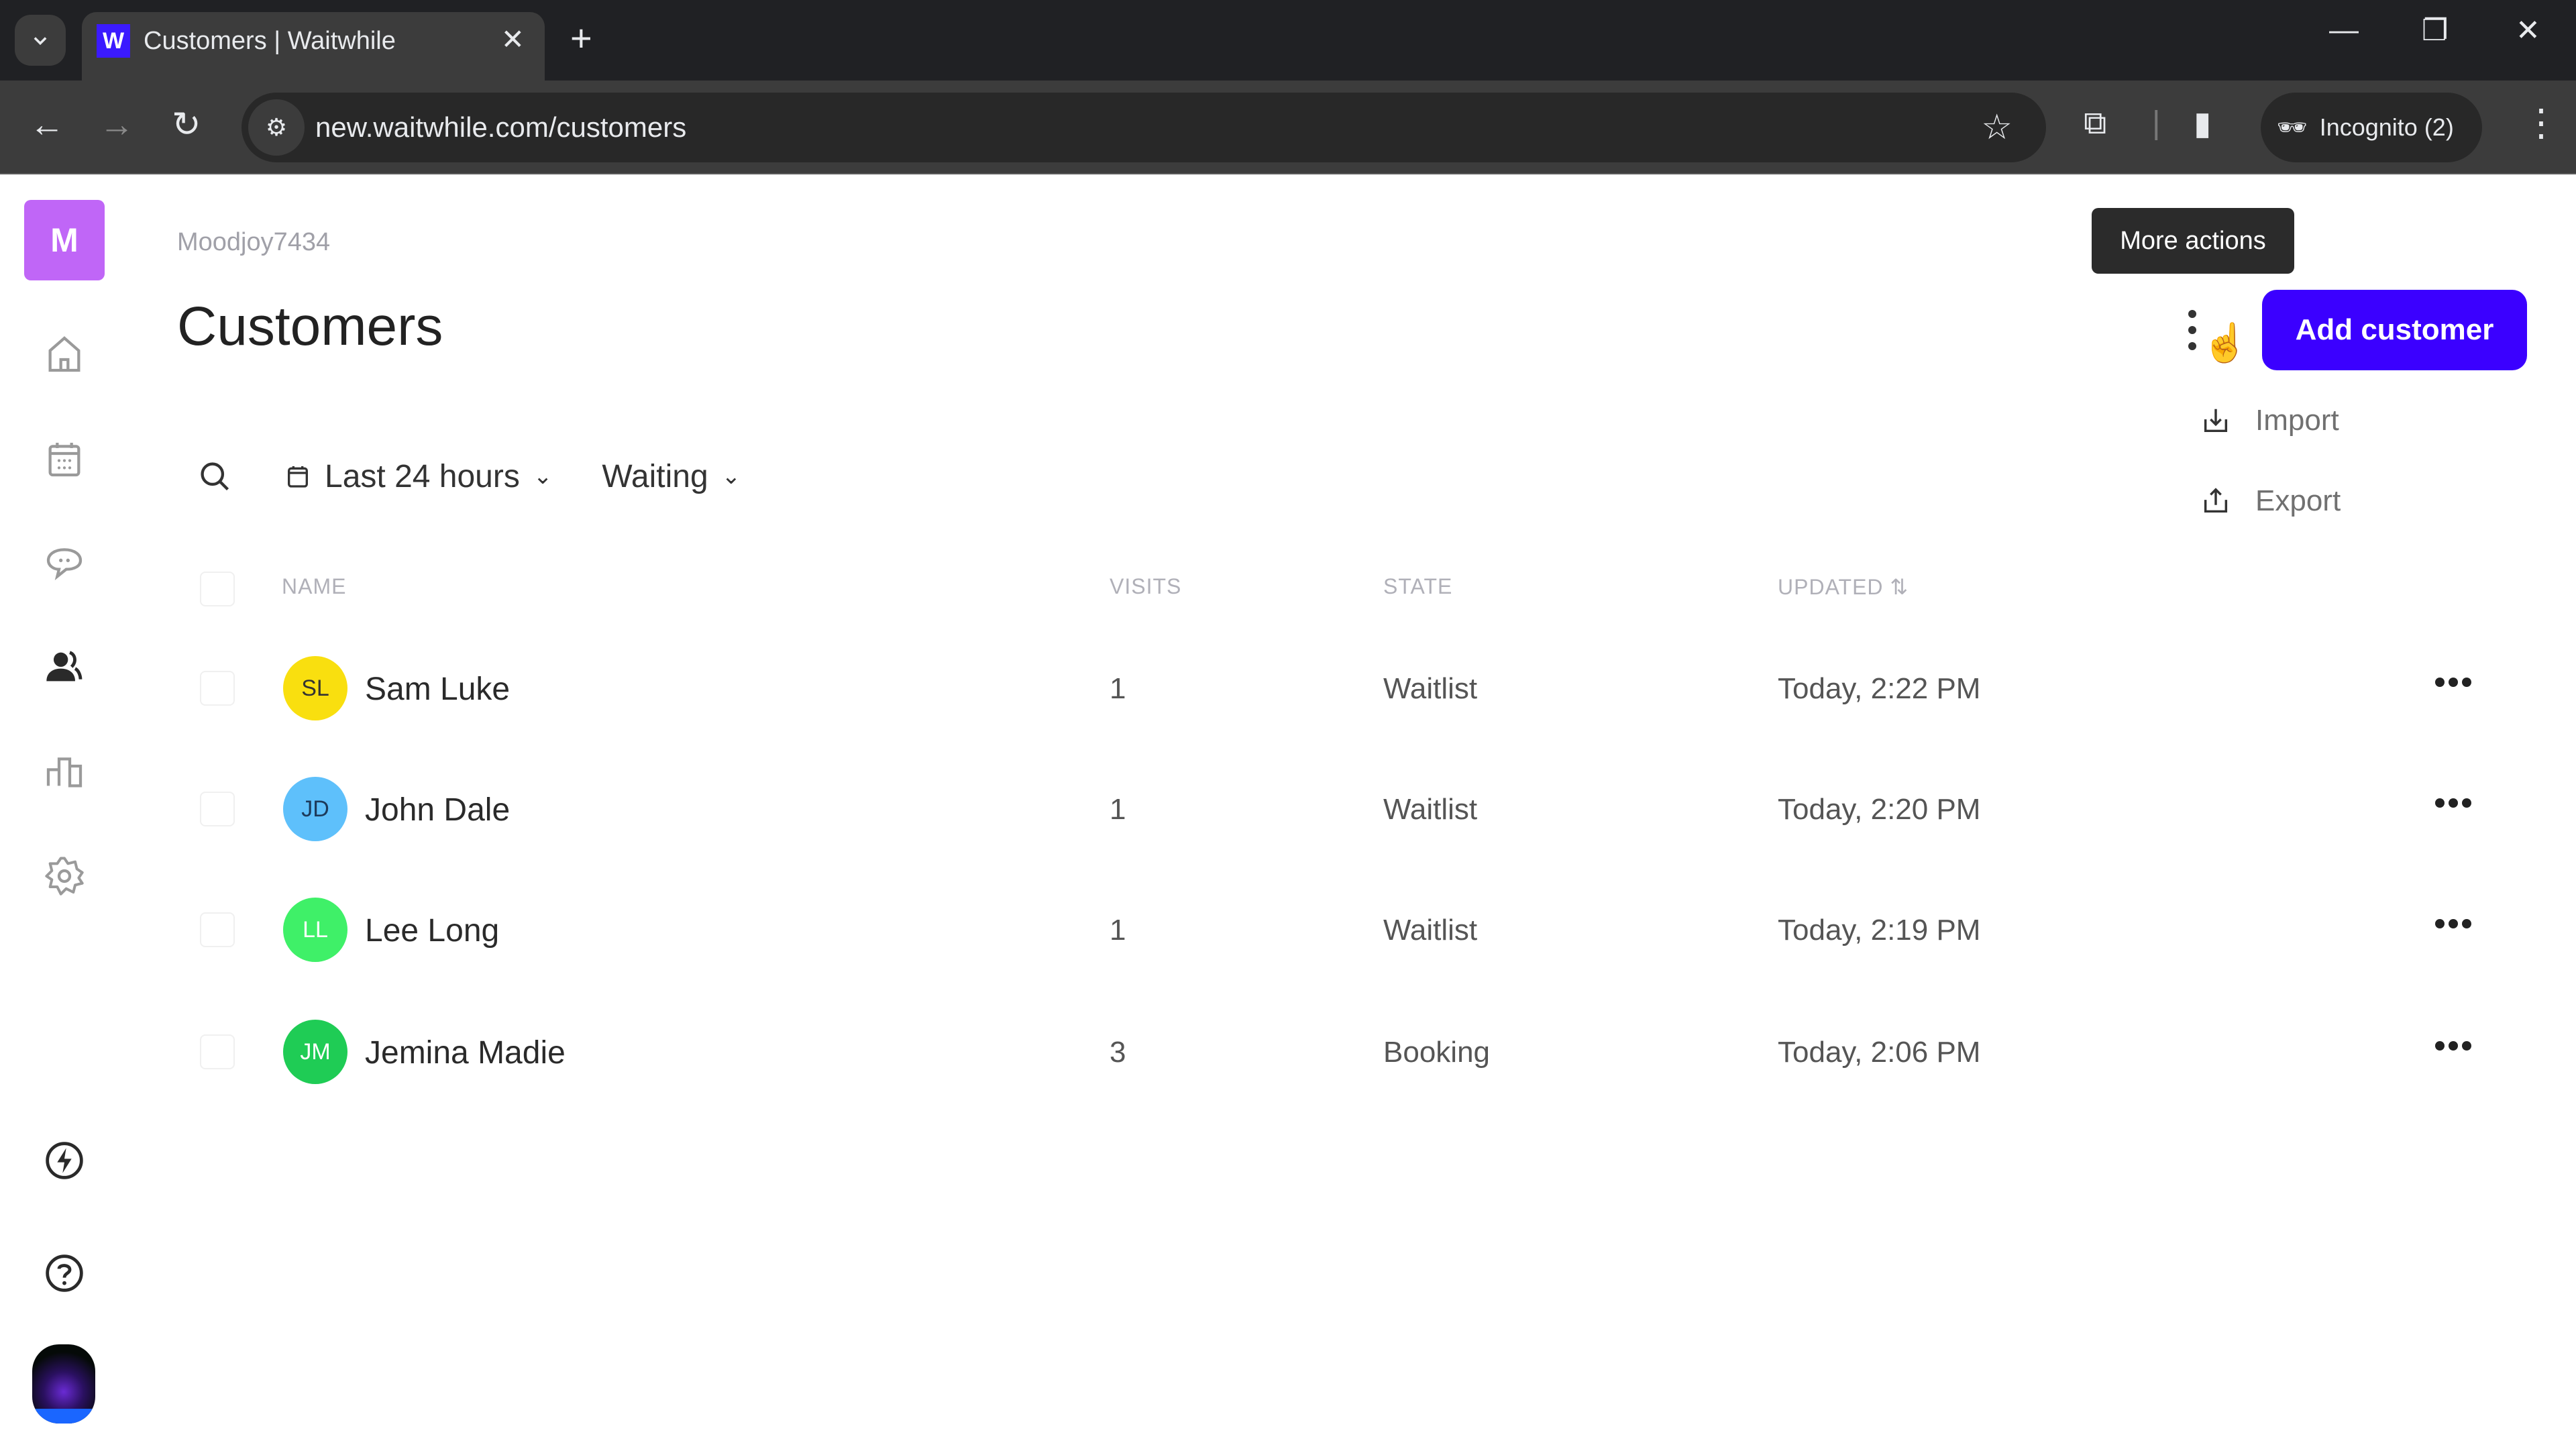 This screenshot has height=1449, width=2576. Describe the element at coordinates (298, 477) in the screenshot. I see `calendar-small-icon` at that location.